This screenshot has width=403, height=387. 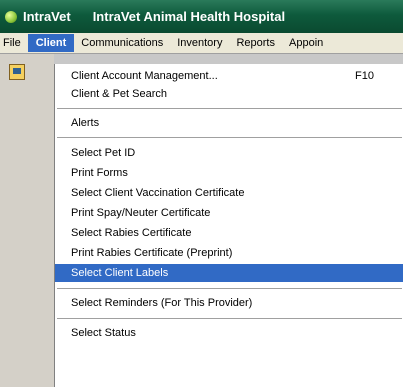 I want to click on menu-item-label: Client & Pet Search, so click(x=119, y=94).